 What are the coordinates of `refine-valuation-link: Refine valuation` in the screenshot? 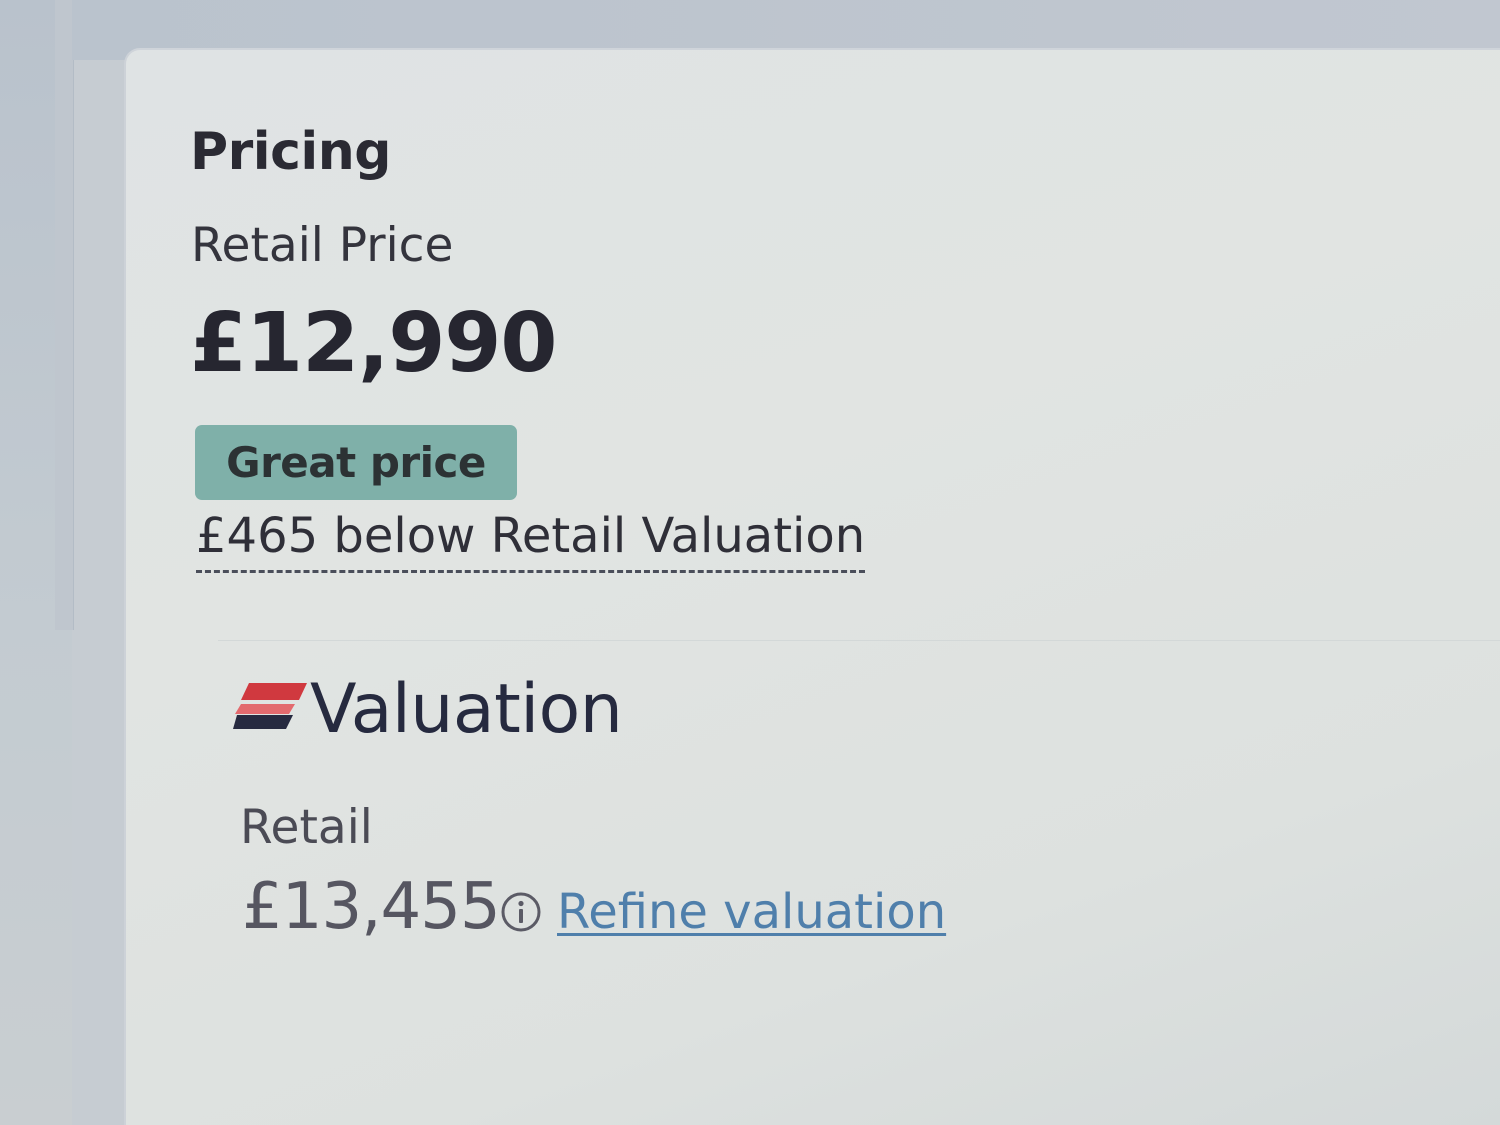 It's located at (751, 912).